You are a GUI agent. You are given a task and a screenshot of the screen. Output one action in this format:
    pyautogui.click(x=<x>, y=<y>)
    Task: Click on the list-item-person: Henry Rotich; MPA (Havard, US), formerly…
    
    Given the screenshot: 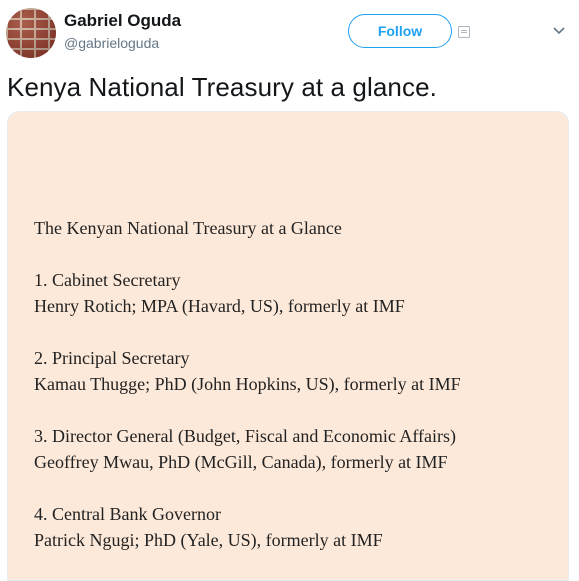 What is the action you would take?
    pyautogui.click(x=219, y=306)
    